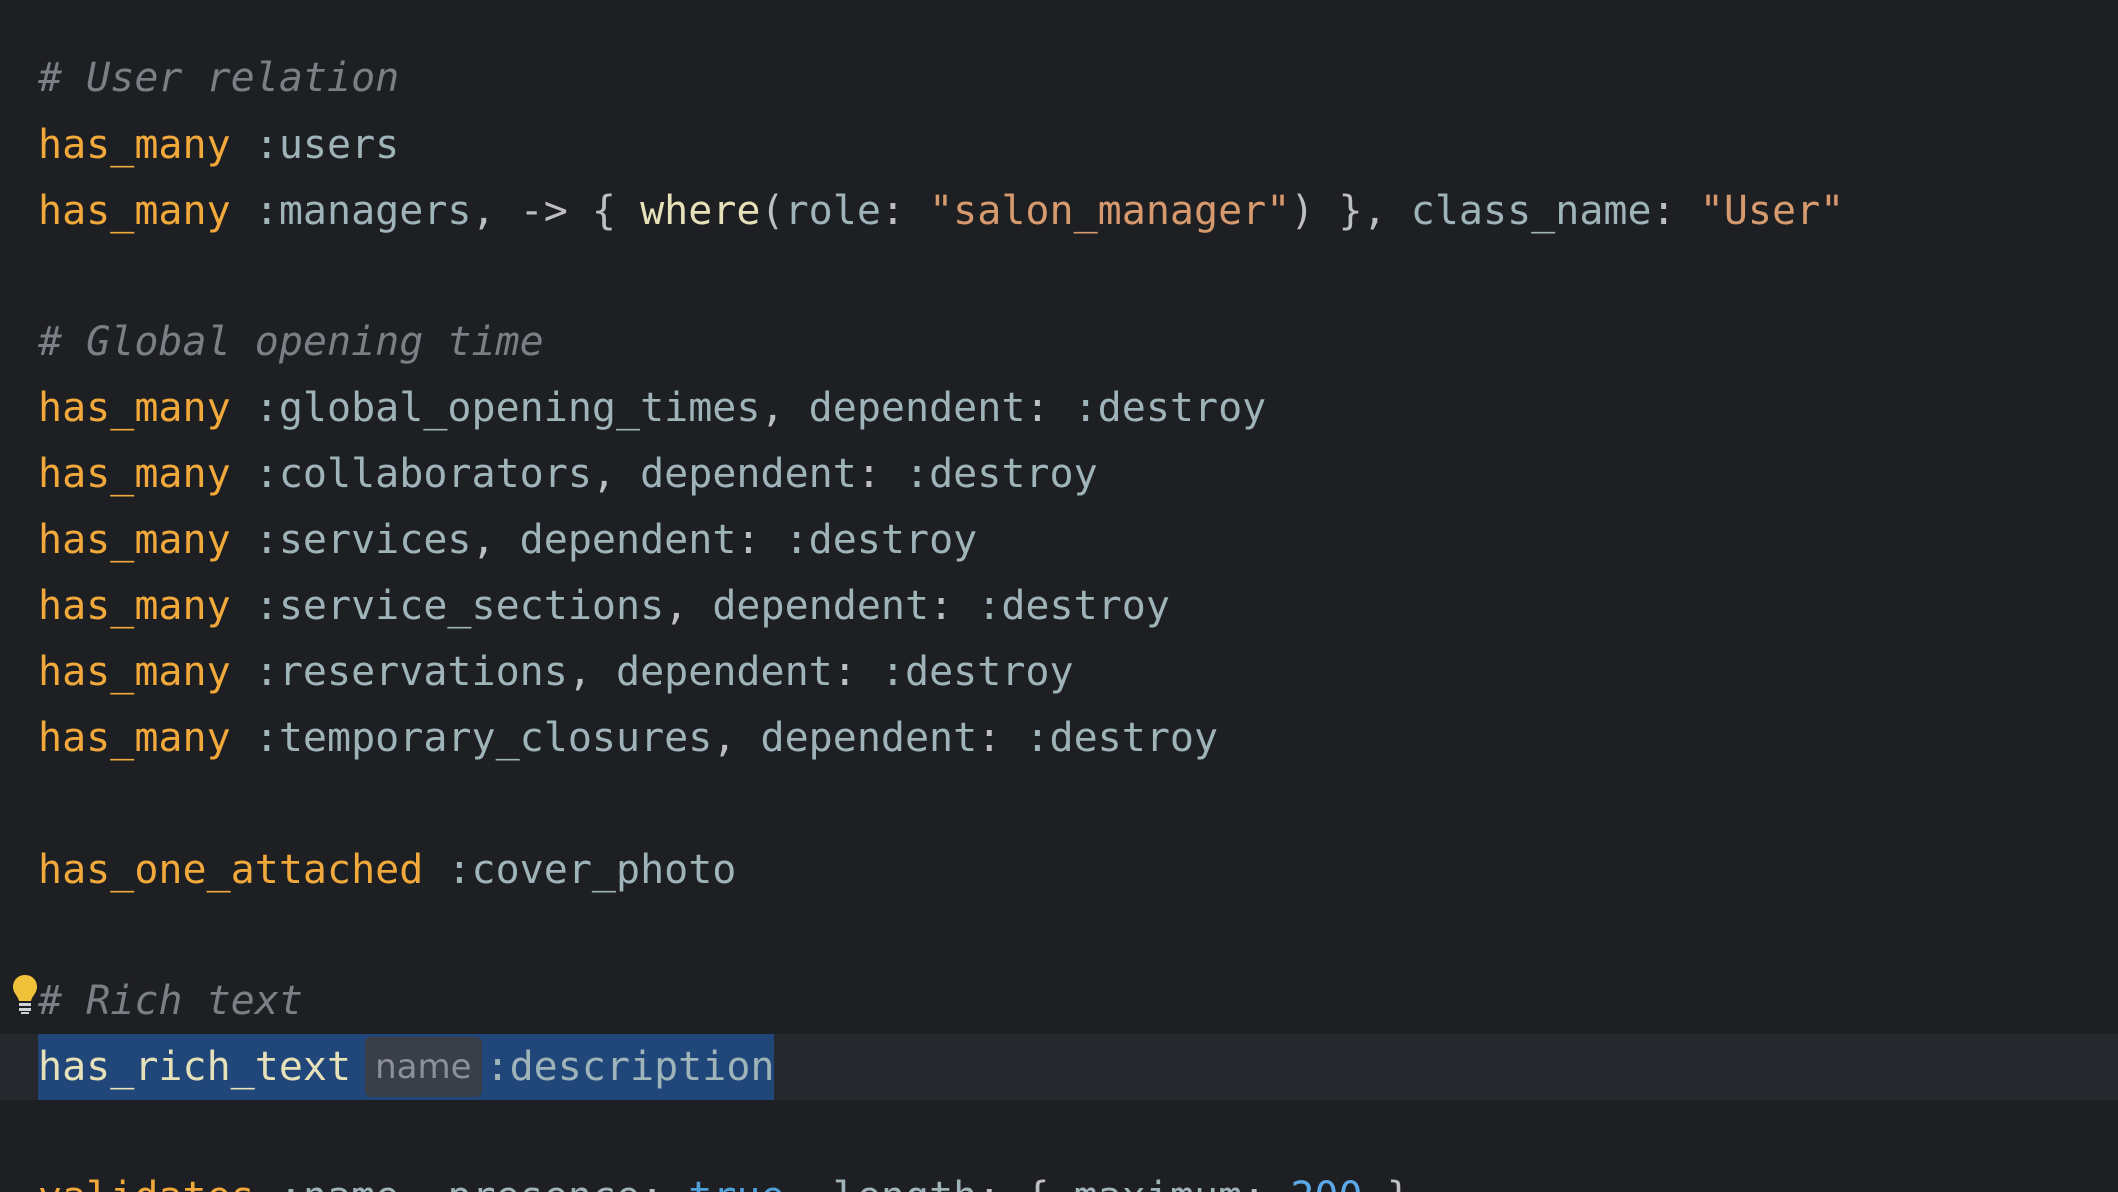 The image size is (2118, 1192). What do you see at coordinates (1059, 870) in the screenshot?
I see `code-line: has_one_attached :cover_photo` at bounding box center [1059, 870].